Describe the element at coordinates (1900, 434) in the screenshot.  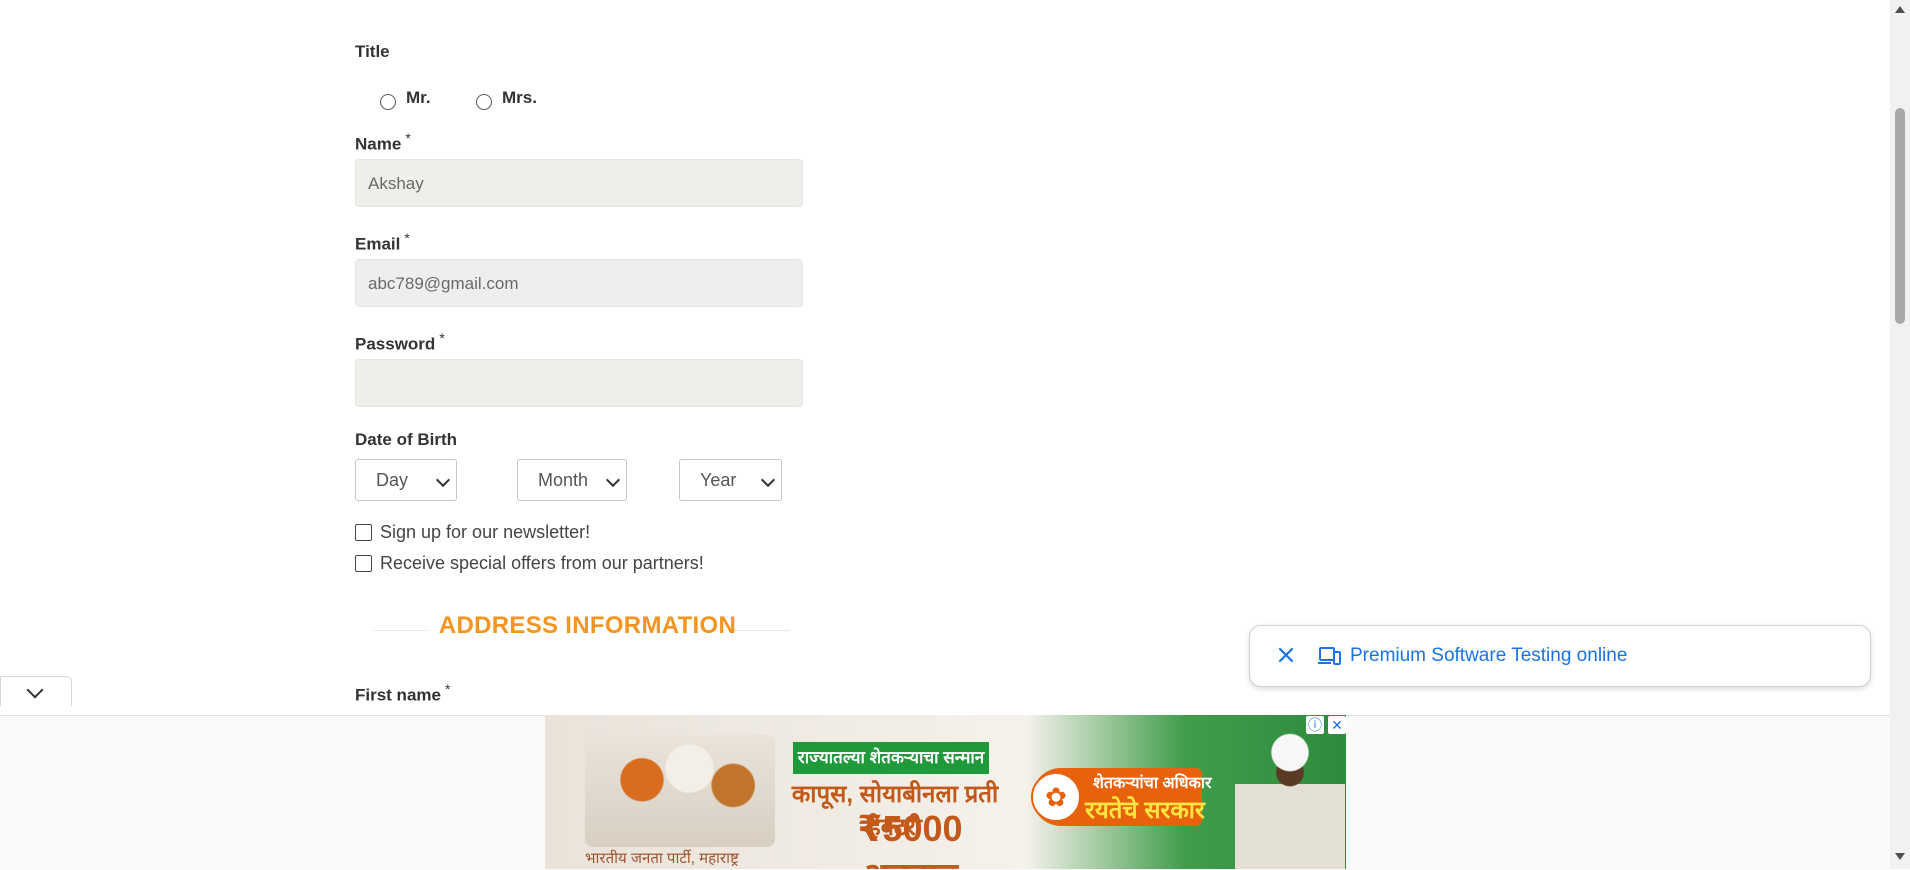
I see `scrollbar` at that location.